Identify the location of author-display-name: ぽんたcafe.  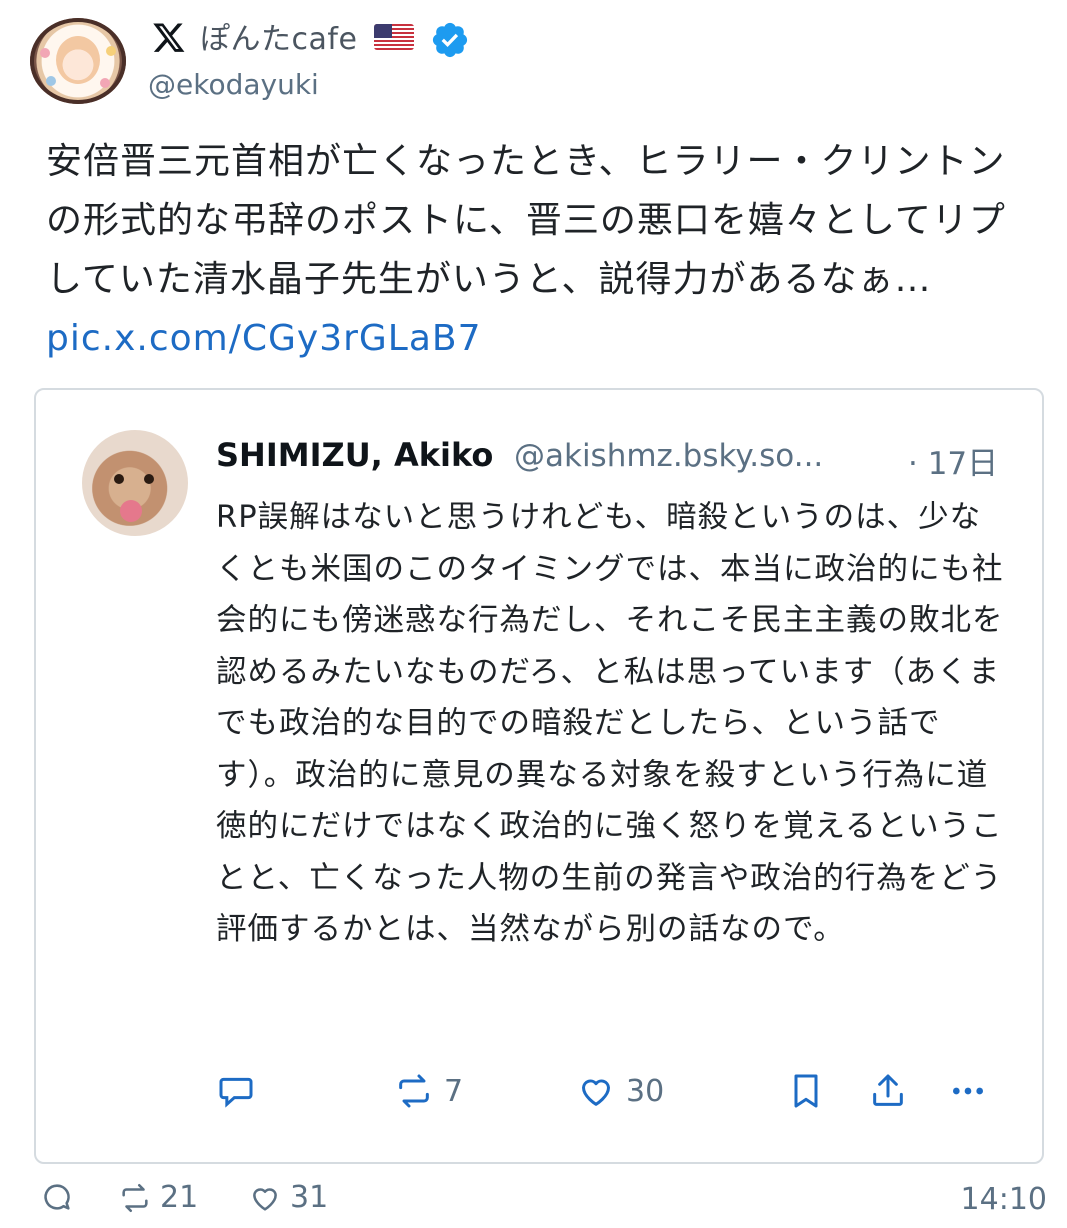
(278, 36).